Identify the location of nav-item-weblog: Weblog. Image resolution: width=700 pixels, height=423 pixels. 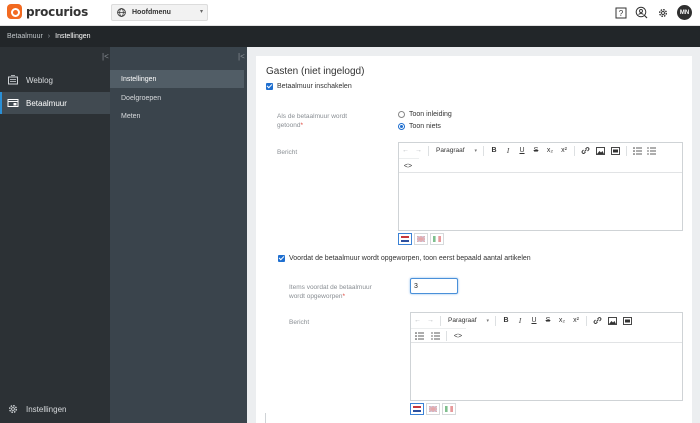
(55, 80).